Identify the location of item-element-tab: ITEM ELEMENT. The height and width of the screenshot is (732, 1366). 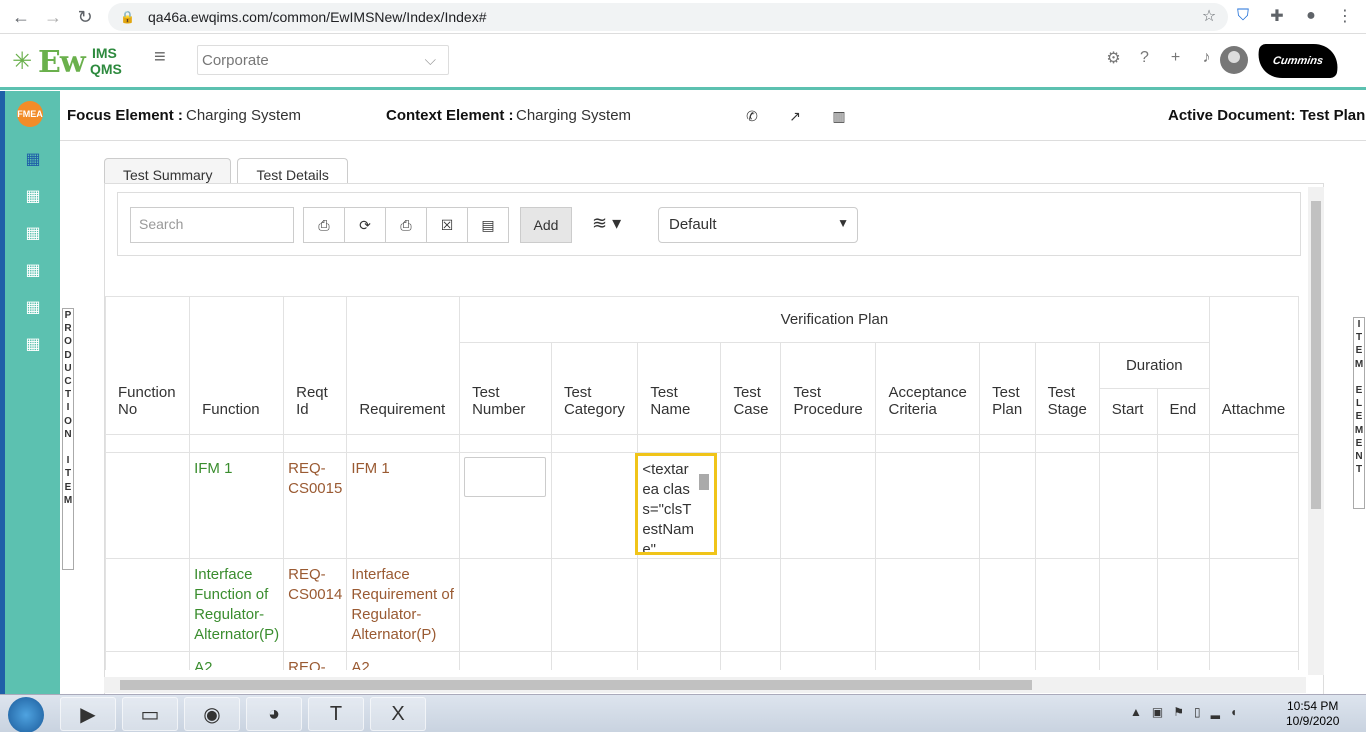
(1359, 413).